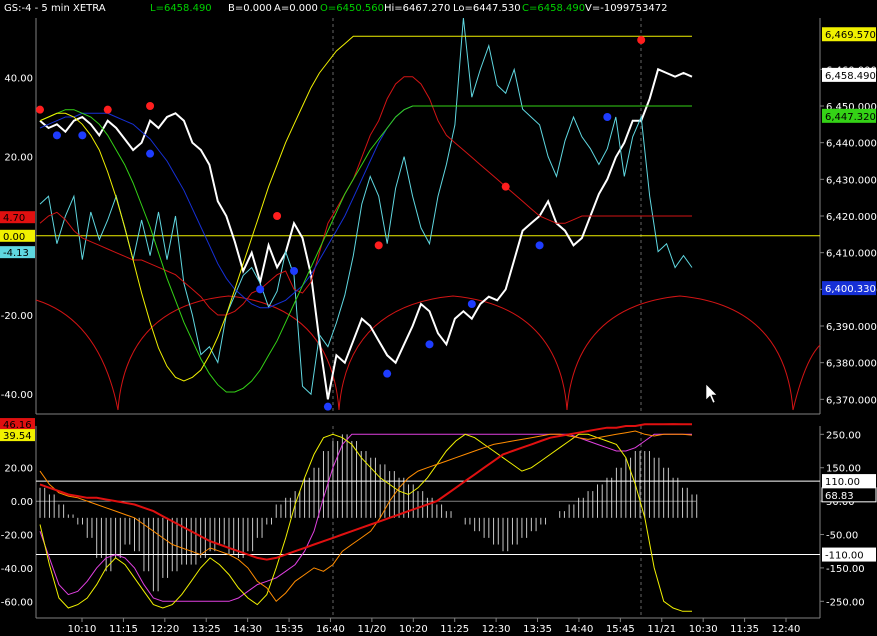  Describe the element at coordinates (16, 253) in the screenshot. I see `left-value-badge-label: -4.13` at that location.